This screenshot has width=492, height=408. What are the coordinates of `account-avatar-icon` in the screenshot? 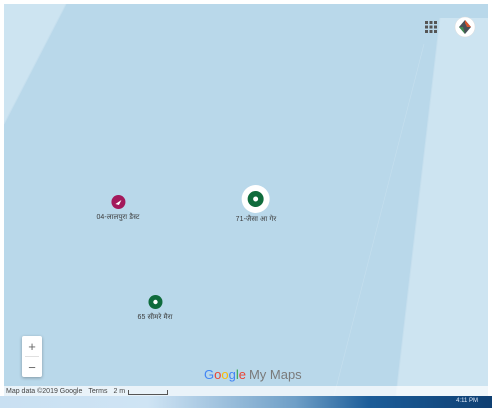 It's located at (465, 27).